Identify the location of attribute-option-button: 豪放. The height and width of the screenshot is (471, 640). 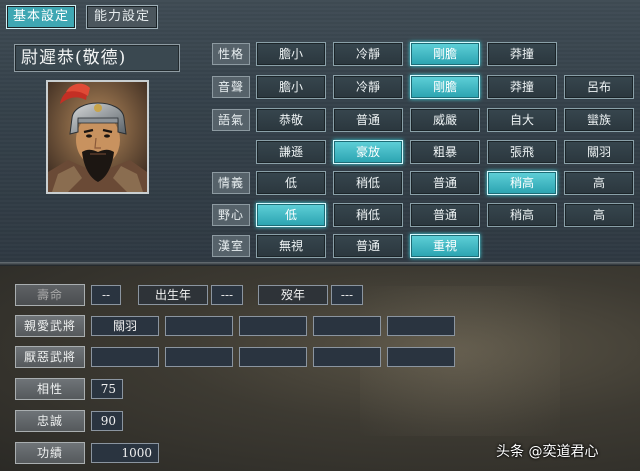
(368, 152).